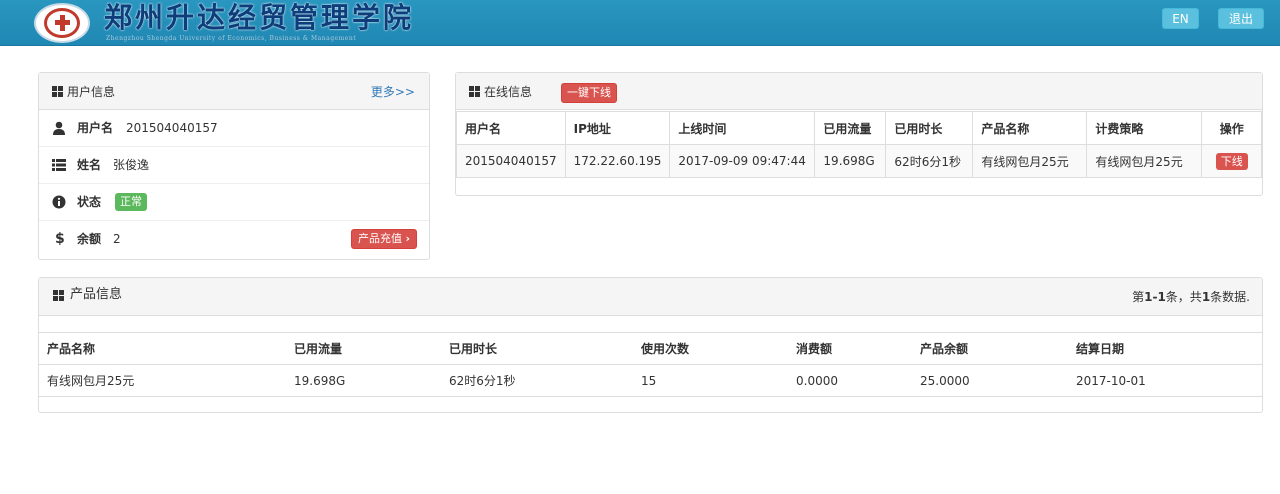 The image size is (1280, 494). Describe the element at coordinates (89, 239) in the screenshot. I see `balance-label: 余额` at that location.